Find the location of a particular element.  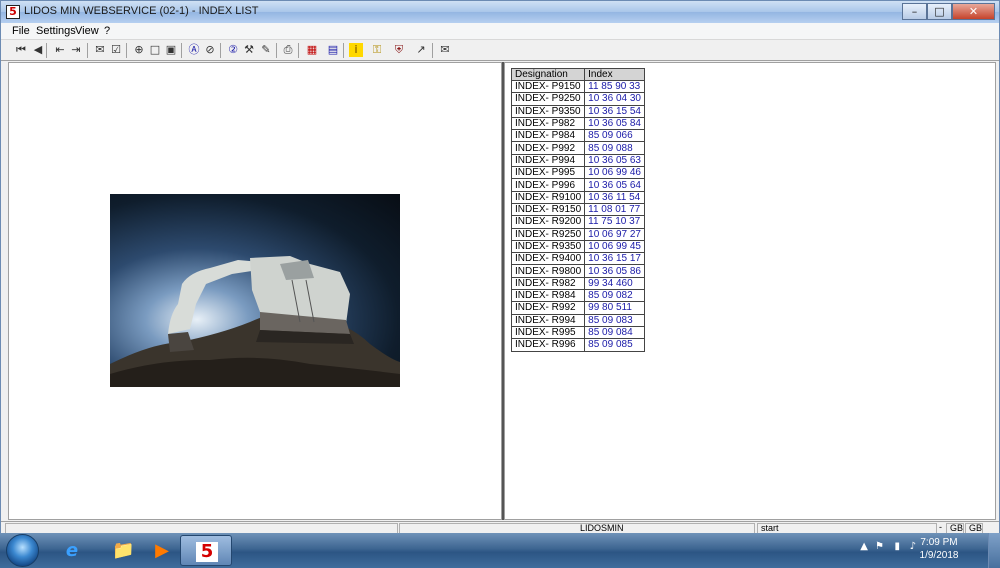

index-link-cell: 99 34 460 is located at coordinates (614, 283).